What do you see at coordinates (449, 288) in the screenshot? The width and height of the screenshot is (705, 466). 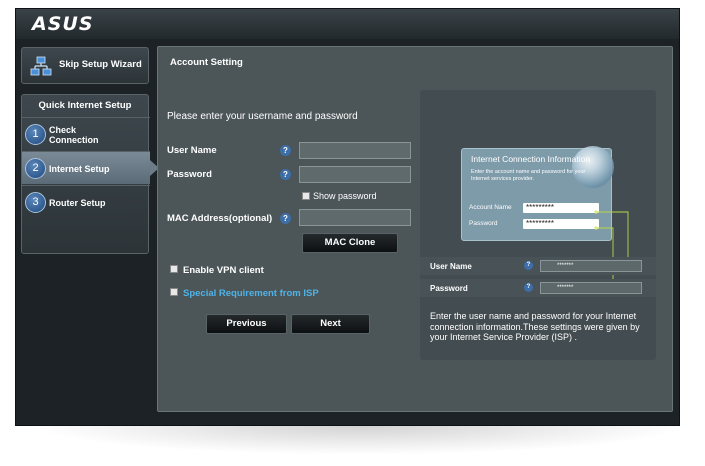 I see `info-password-label: Password` at bounding box center [449, 288].